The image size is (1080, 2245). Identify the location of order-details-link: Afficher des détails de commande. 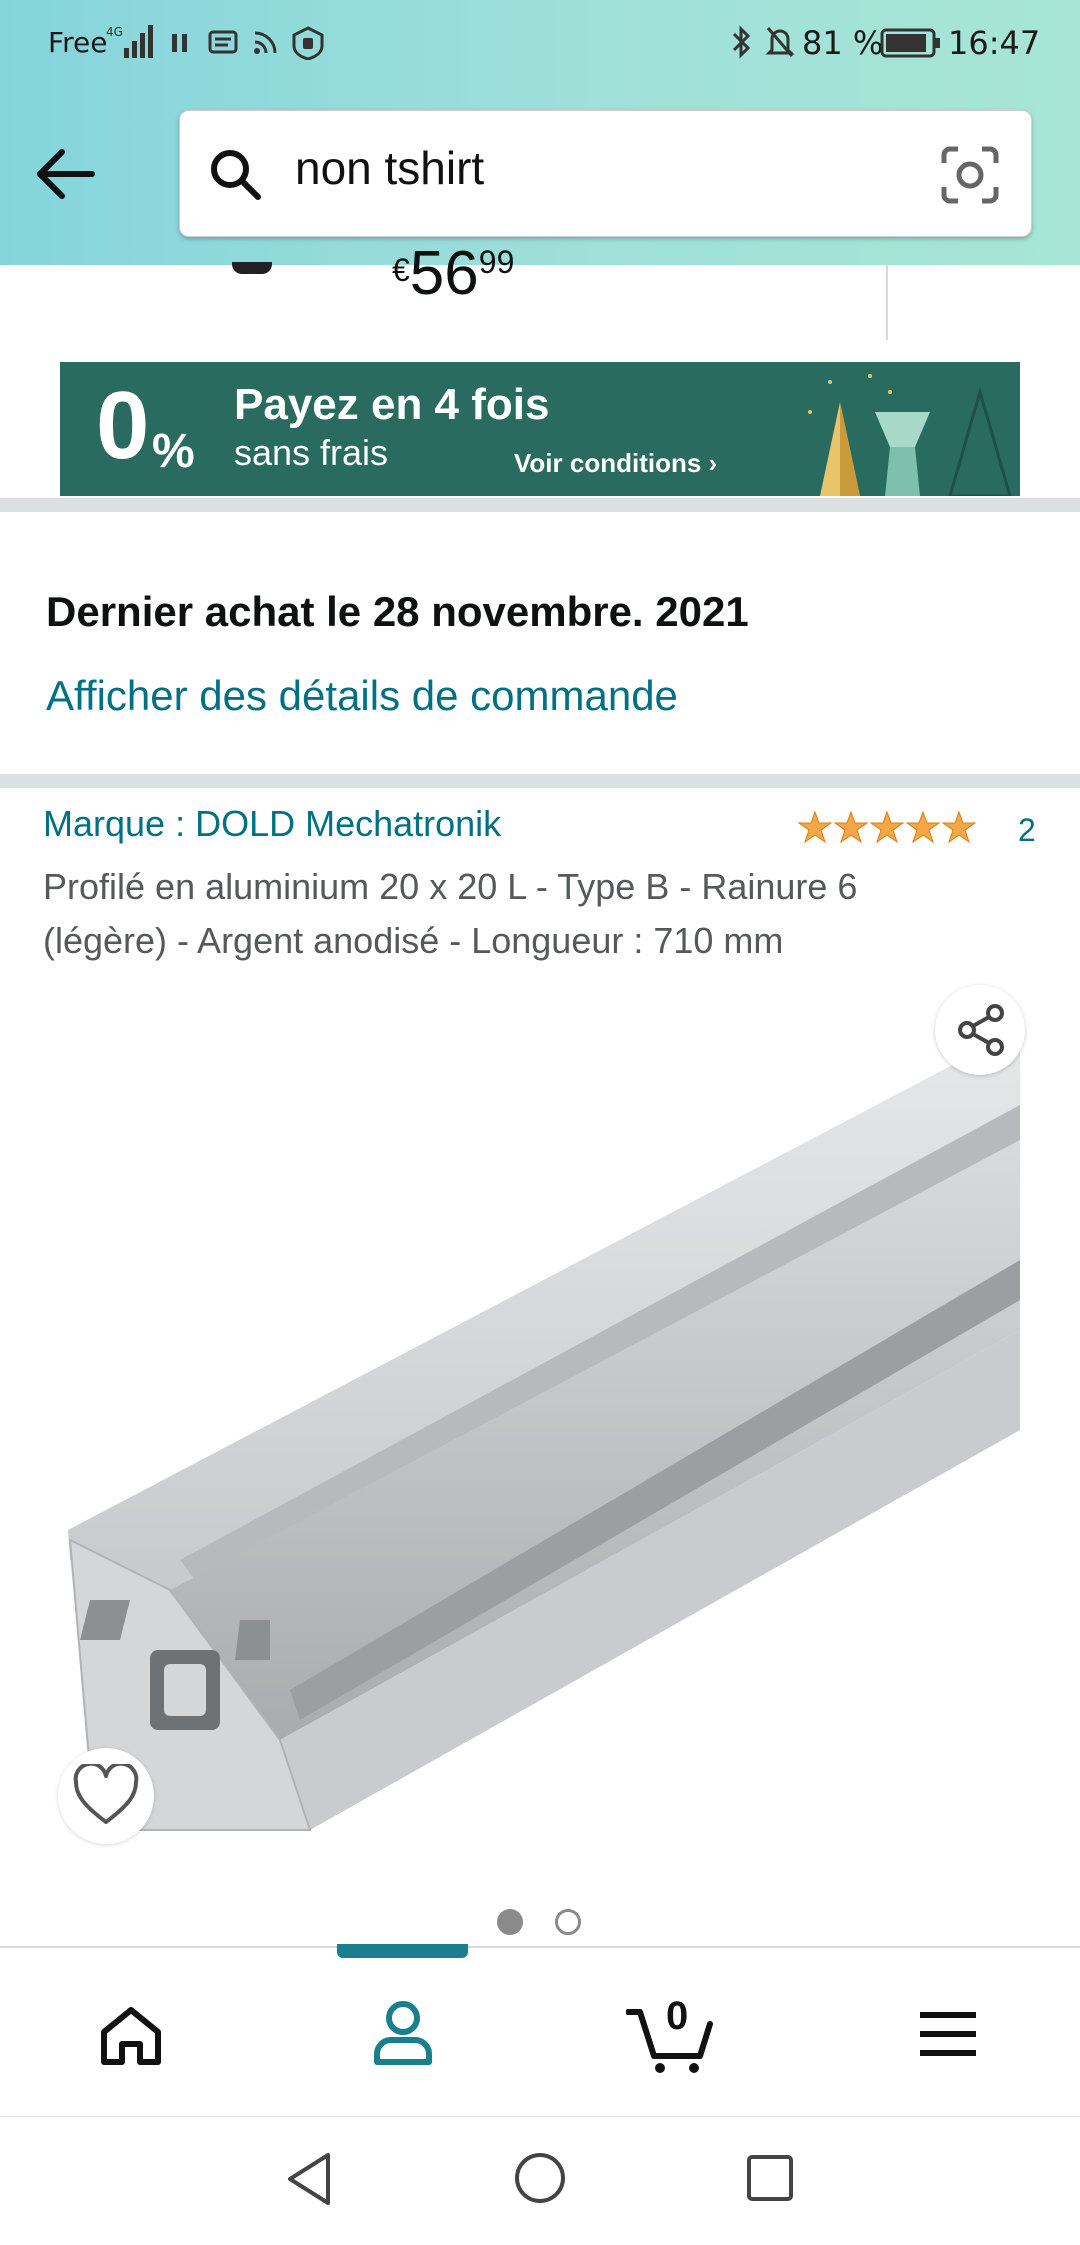
(362, 696).